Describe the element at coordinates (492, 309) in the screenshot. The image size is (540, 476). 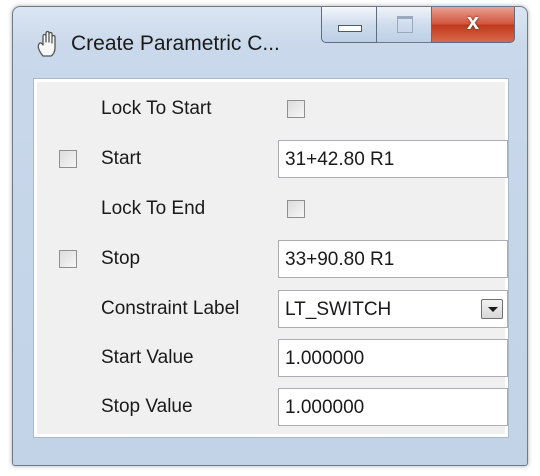
I see `chevron-down-icon` at that location.